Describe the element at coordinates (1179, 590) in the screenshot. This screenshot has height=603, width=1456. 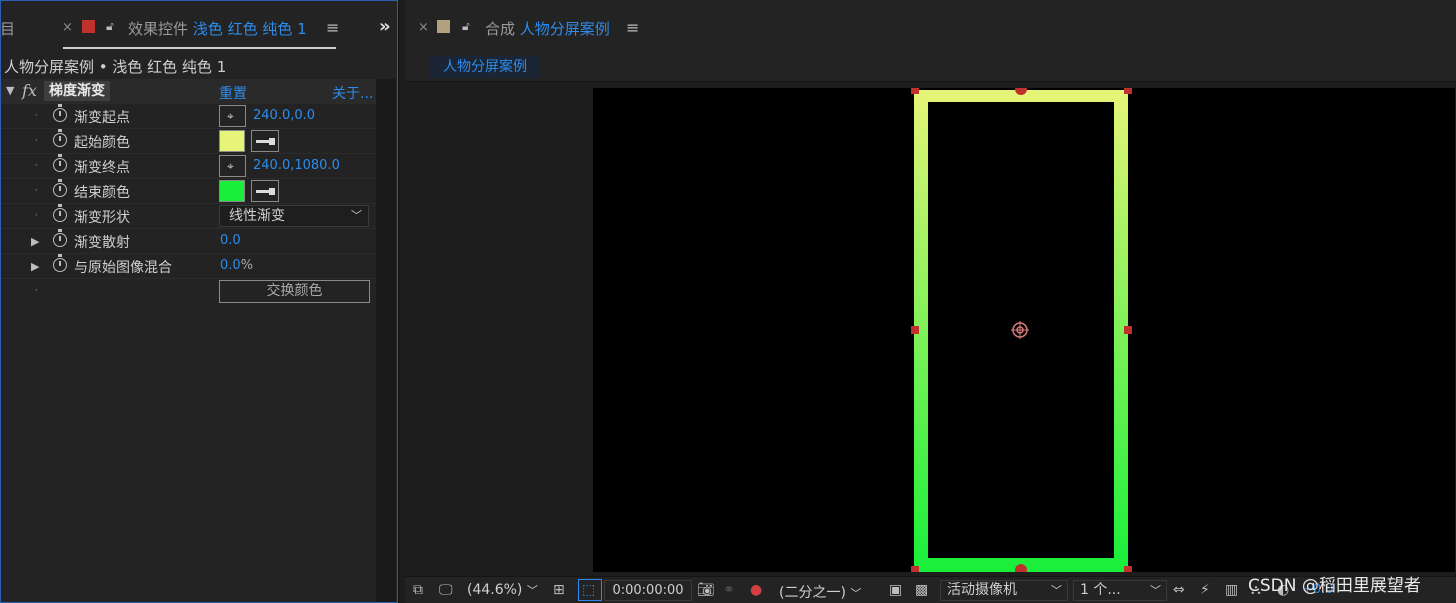
I see `toggle-pixel-aspect-icon: ⇔` at that location.